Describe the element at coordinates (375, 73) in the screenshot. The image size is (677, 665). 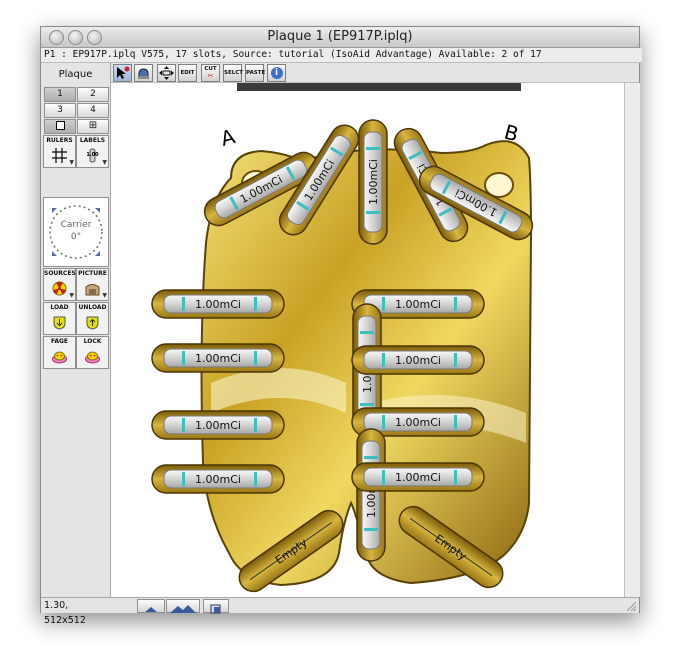
I see `edit-toolbar: EDIT CUT ✂ SELCT PASTE i` at that location.